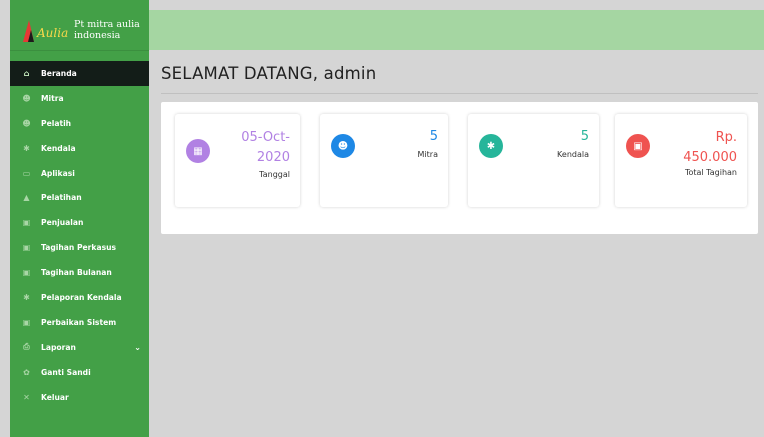  What do you see at coordinates (26, 372) in the screenshot?
I see `gear-icon: ✿` at bounding box center [26, 372].